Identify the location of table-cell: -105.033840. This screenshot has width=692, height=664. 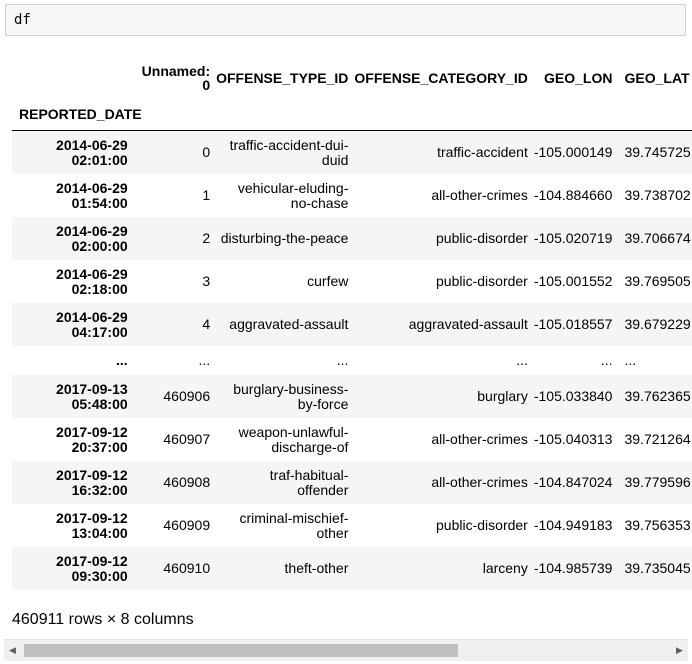
(573, 396).